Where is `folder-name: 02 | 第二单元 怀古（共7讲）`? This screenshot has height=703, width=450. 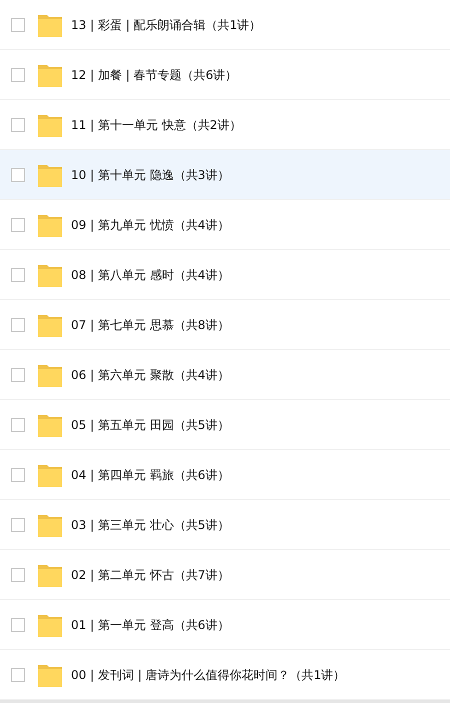
folder-name: 02 | 第二单元 怀古（共7讲） is located at coordinates (150, 575).